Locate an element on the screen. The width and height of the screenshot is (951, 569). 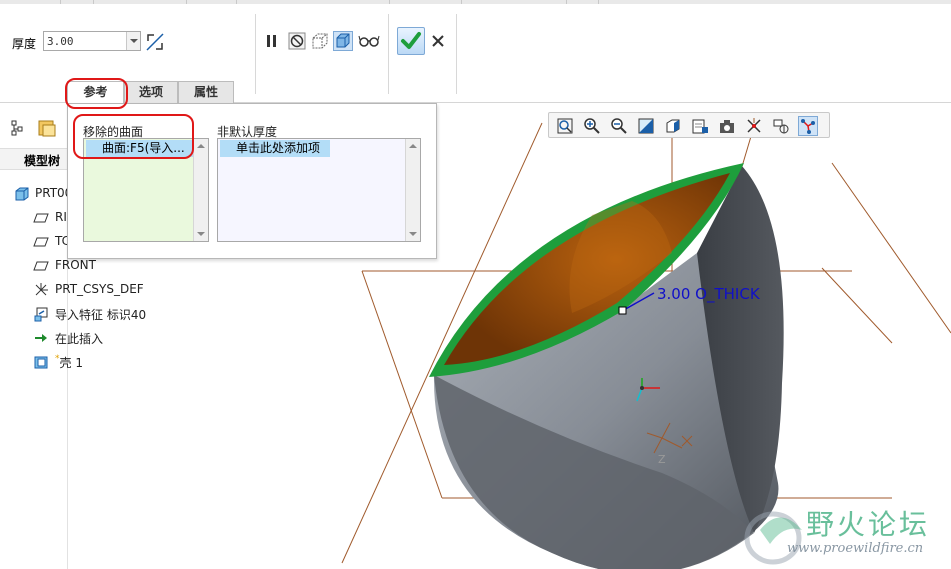
annotation-display-icon is located at coordinates (808, 126).